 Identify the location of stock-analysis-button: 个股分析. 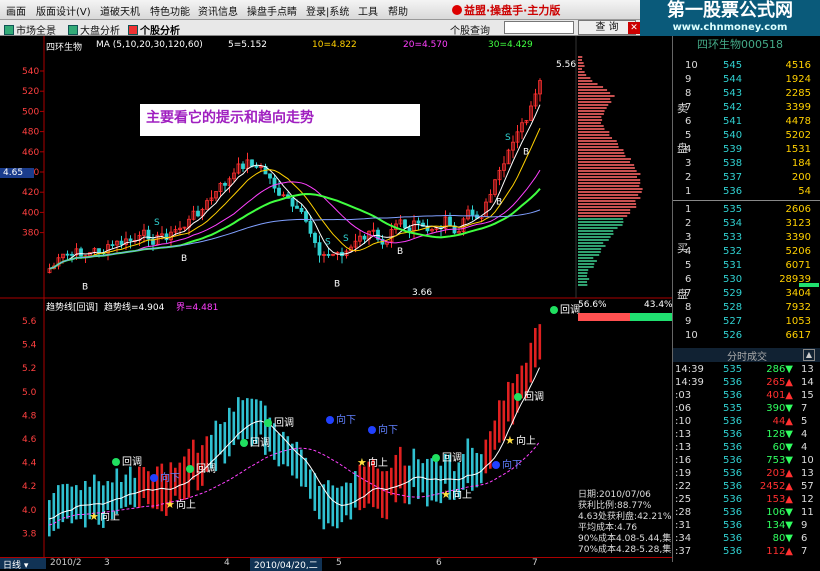
(154, 29).